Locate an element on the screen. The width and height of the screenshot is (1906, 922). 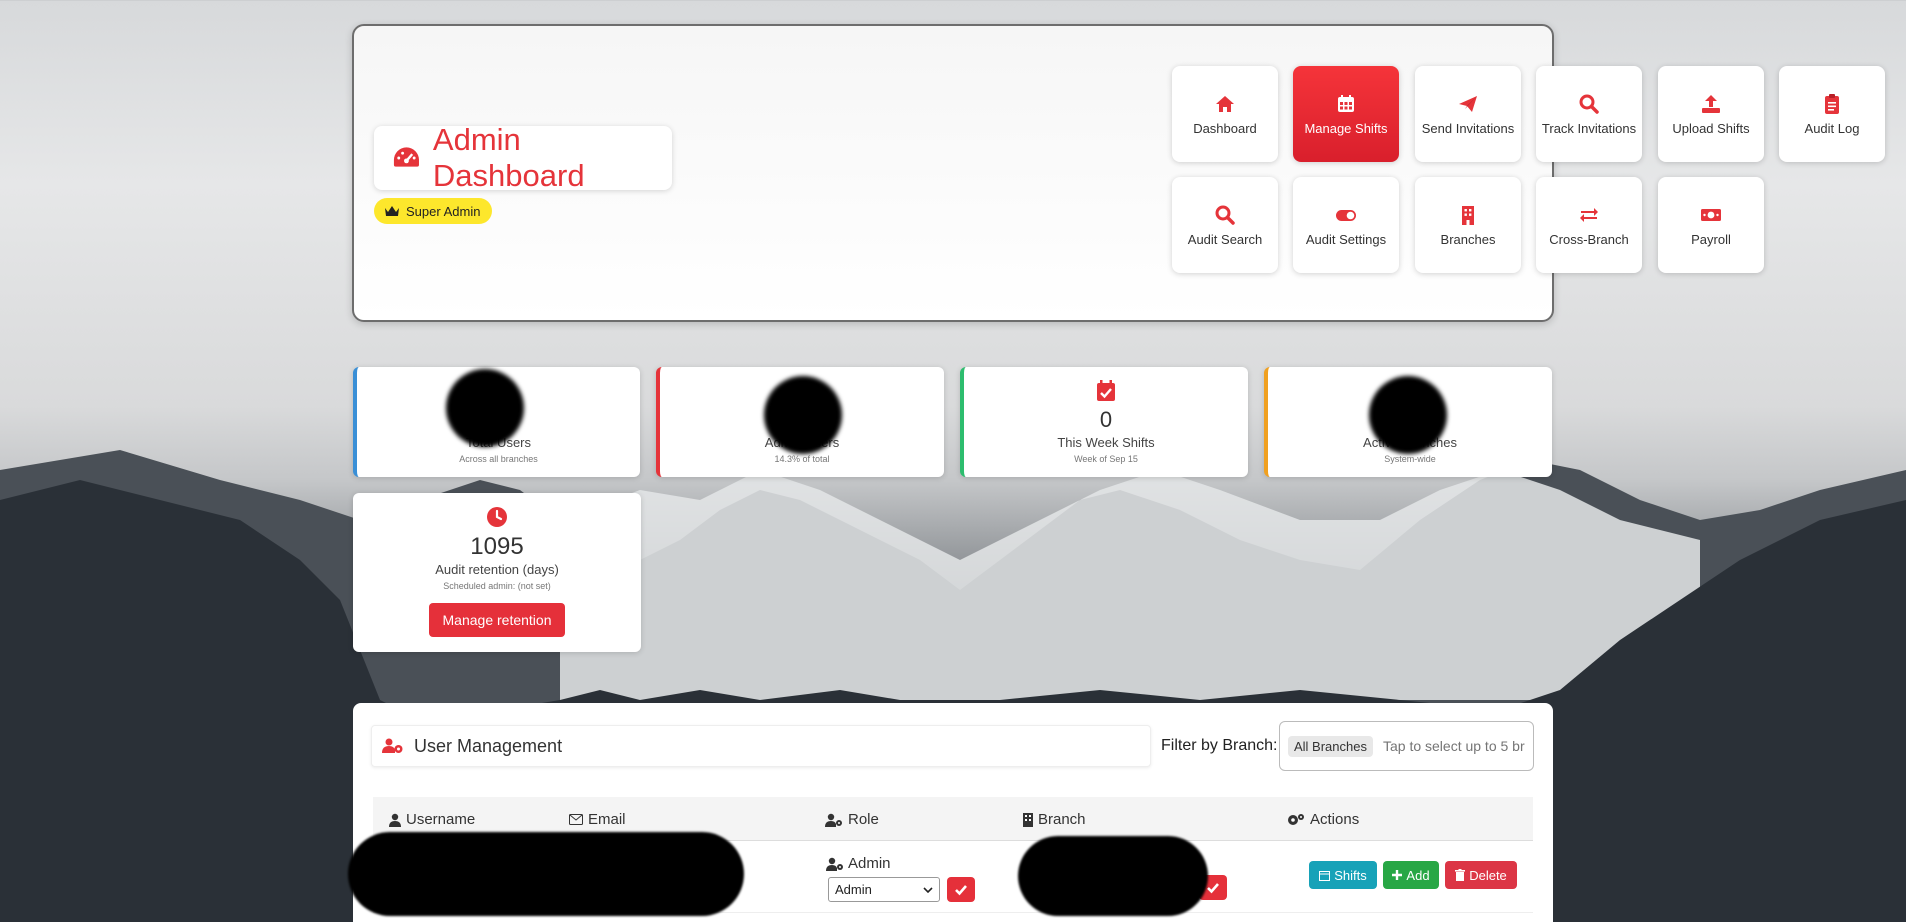
stat-value: 0 is located at coordinates (1106, 419).